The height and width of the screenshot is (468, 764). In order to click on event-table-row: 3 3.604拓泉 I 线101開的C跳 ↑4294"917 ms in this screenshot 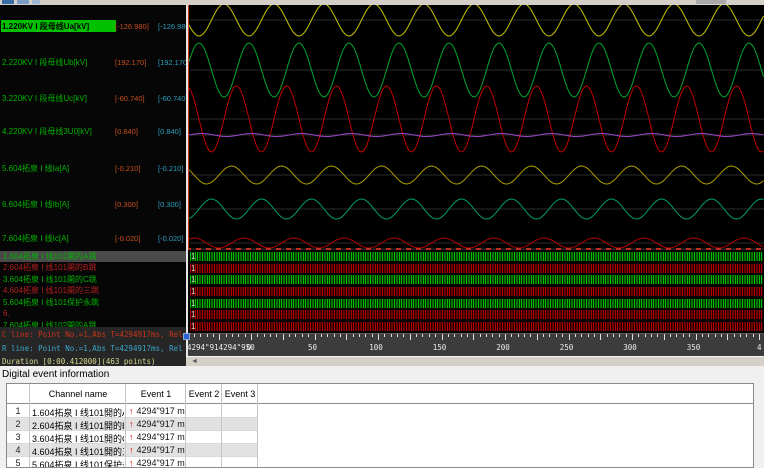, I will do `click(132, 437)`.